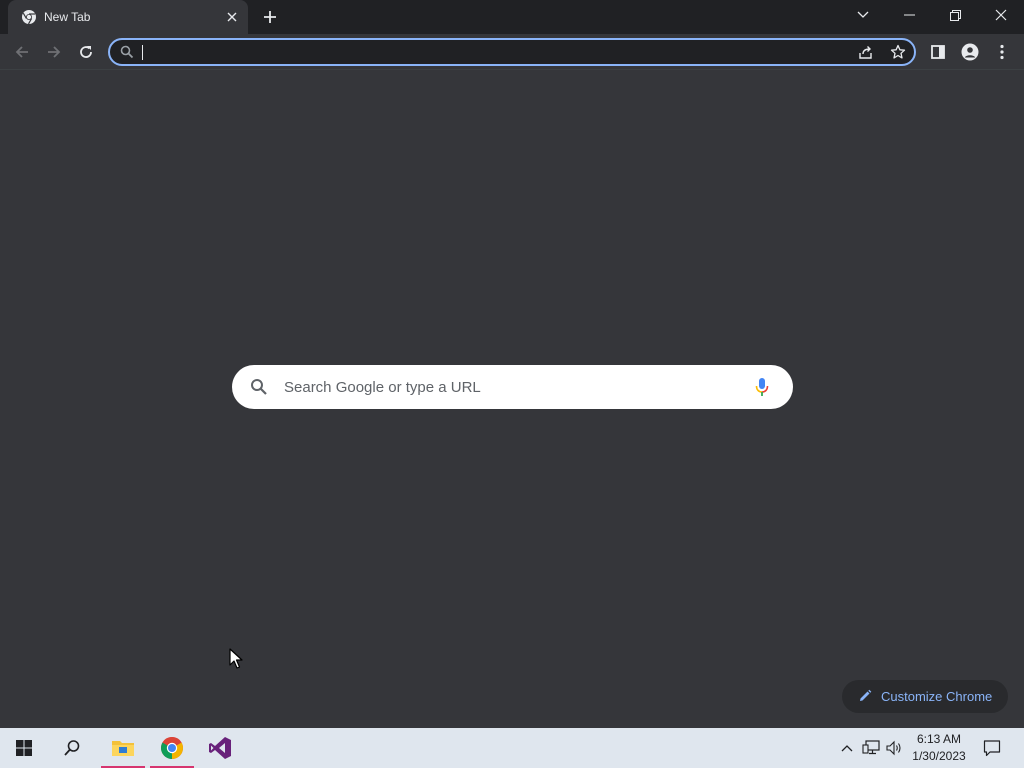  I want to click on tab-search-button, so click(863, 15).